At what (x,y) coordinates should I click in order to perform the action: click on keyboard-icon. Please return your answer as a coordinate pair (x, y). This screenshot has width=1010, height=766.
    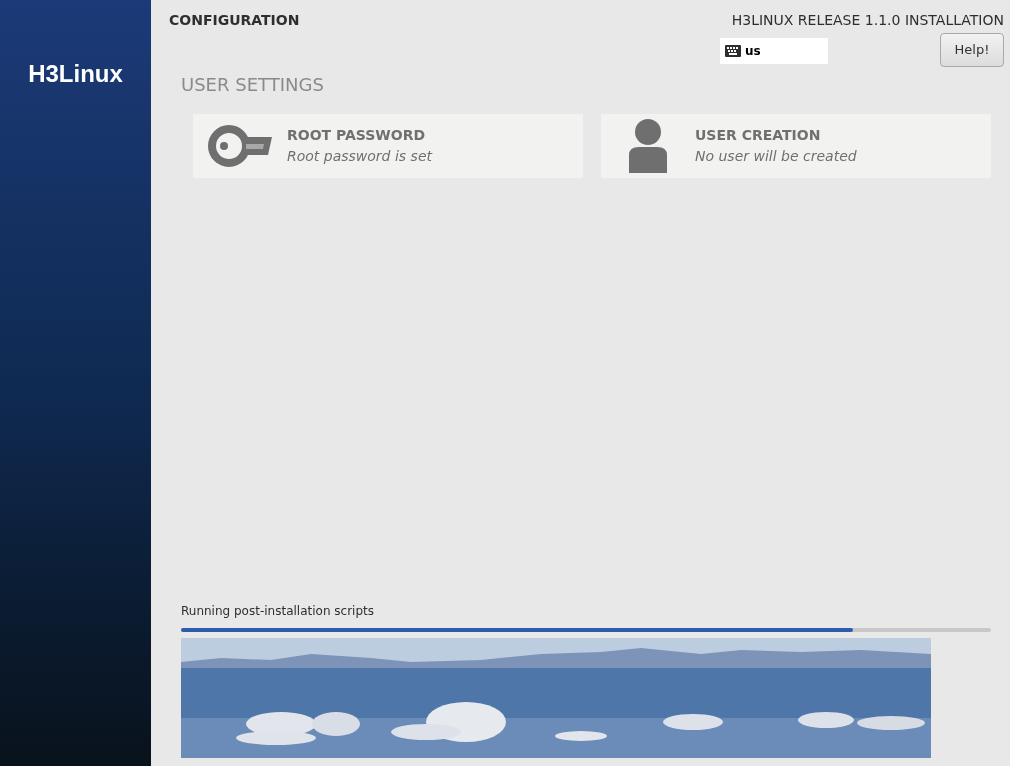
    Looking at the image, I should click on (733, 51).